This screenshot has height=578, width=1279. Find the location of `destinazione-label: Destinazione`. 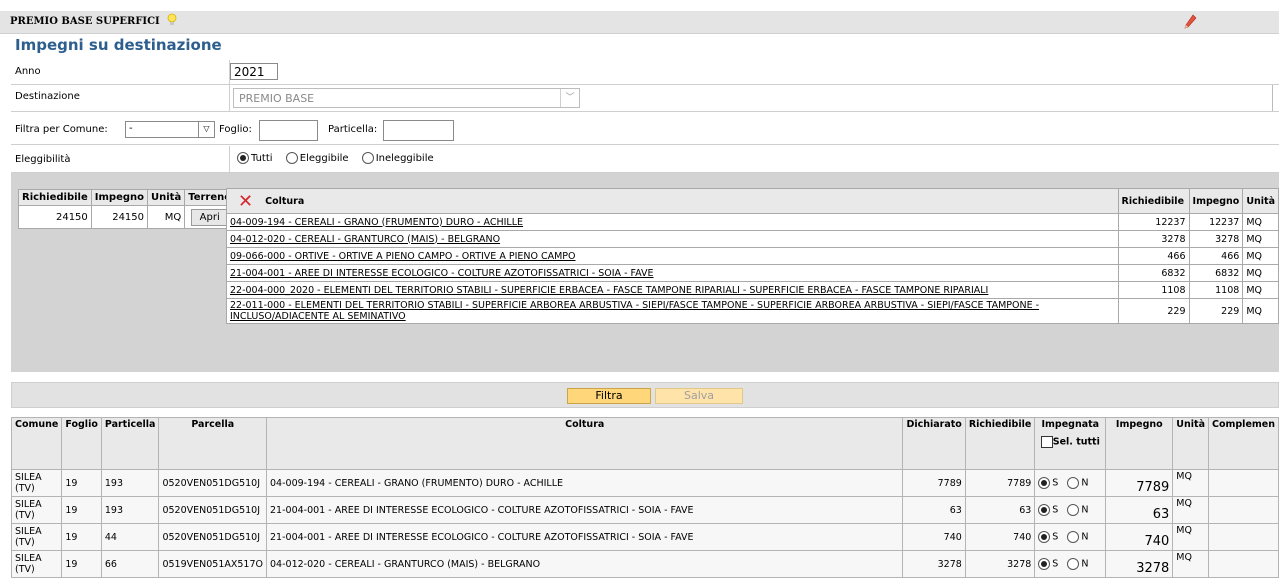

destinazione-label: Destinazione is located at coordinates (47, 96).